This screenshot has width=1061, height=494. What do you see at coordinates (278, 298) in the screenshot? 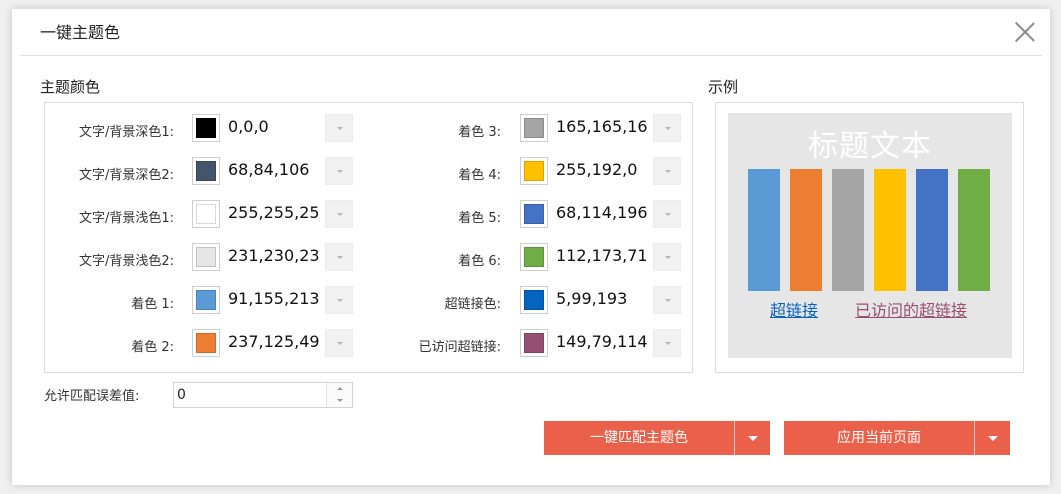
I see `color-value: 91,155,213` at bounding box center [278, 298].